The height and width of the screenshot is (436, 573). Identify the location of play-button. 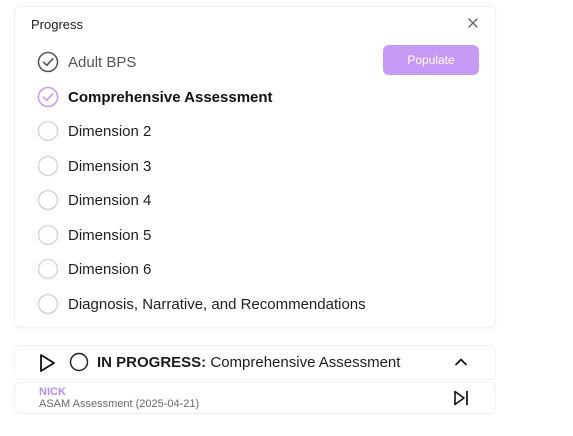
(48, 365).